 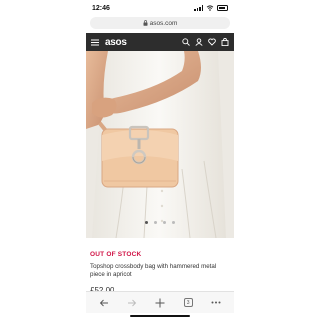 What do you see at coordinates (104, 303) in the screenshot?
I see `back-arrow-icon` at bounding box center [104, 303].